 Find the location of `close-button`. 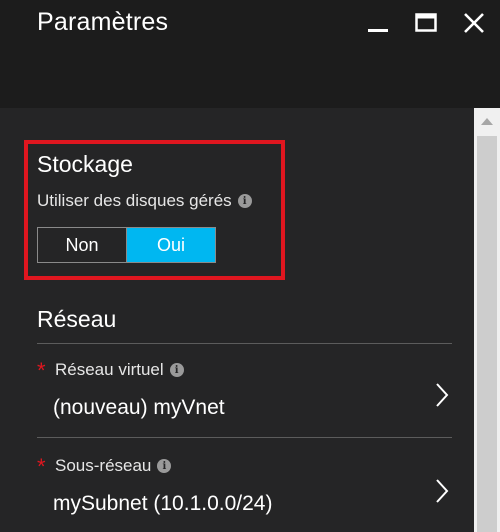

close-button is located at coordinates (474, 23).